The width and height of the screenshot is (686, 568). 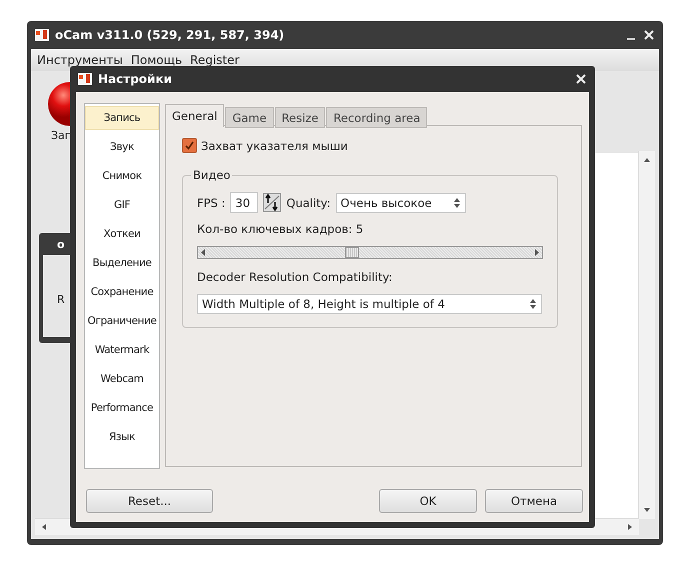 What do you see at coordinates (244, 202) in the screenshot?
I see `fps-field: 30` at bounding box center [244, 202].